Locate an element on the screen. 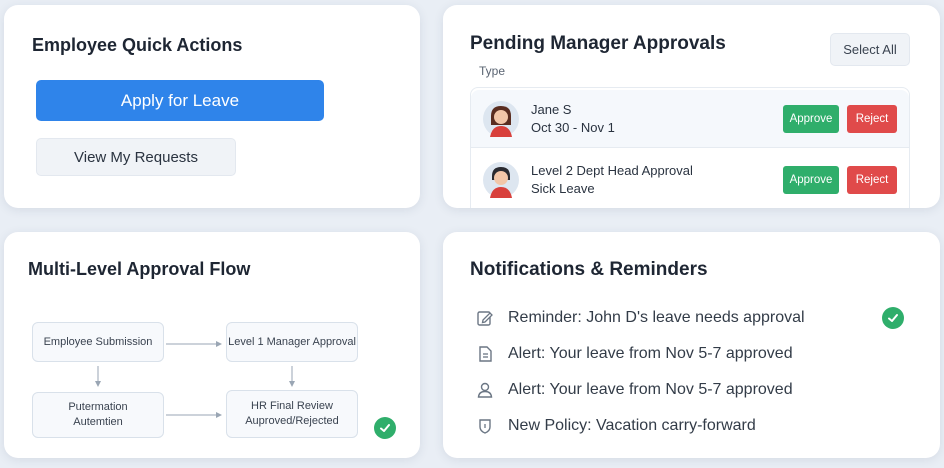  flow-step-sublabel: Auproved/Rejected is located at coordinates (292, 421).